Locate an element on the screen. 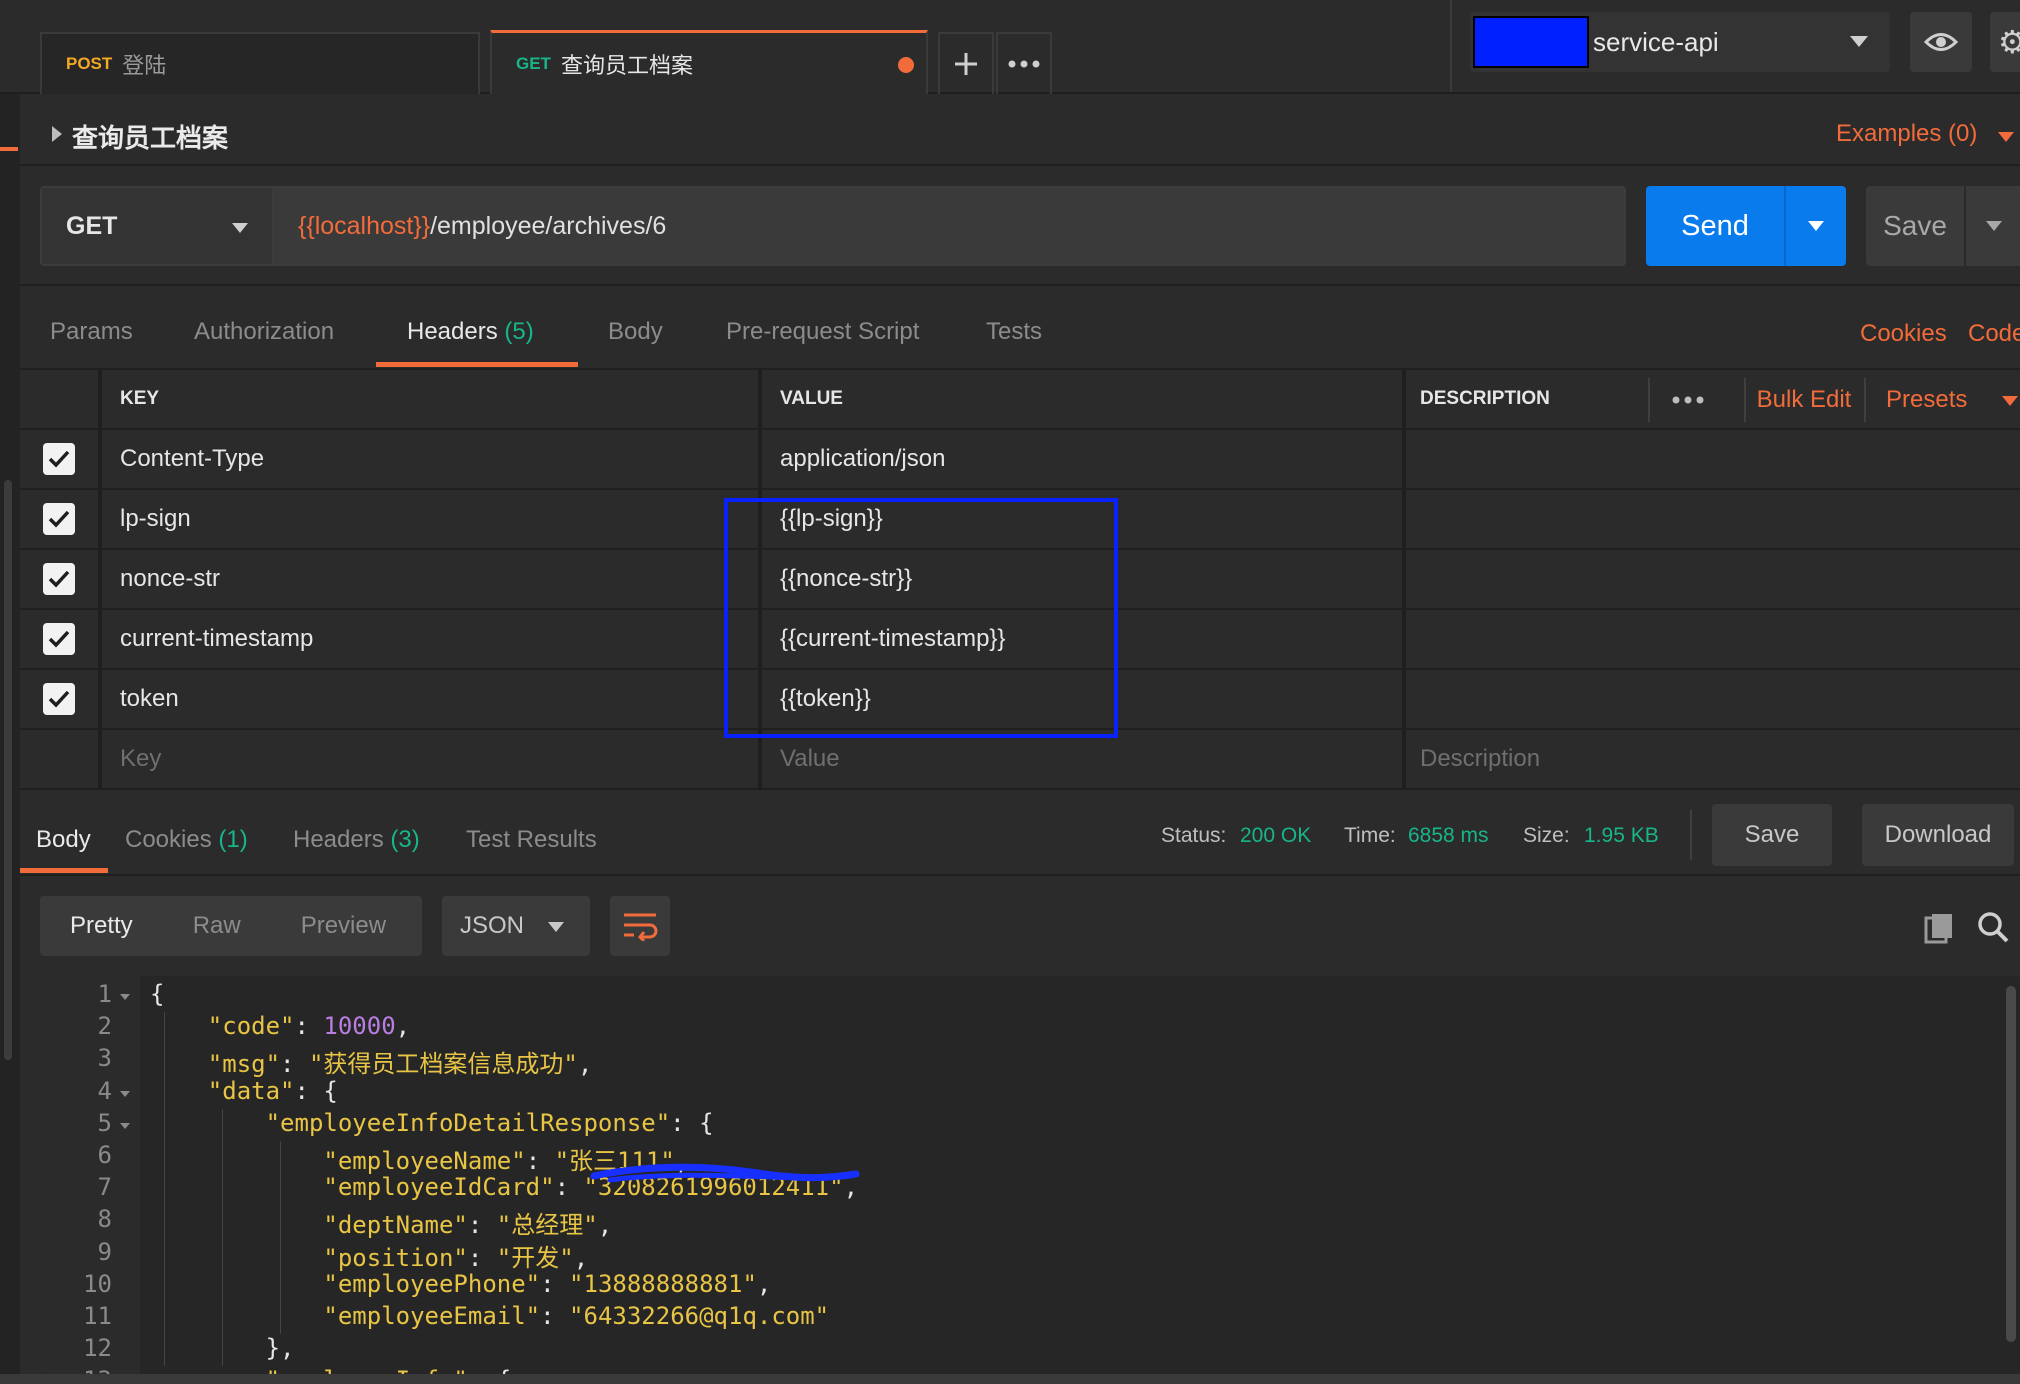 The width and height of the screenshot is (2020, 1384). code-line: "msg": "获得员工档案信息成功", is located at coordinates (371, 1061).